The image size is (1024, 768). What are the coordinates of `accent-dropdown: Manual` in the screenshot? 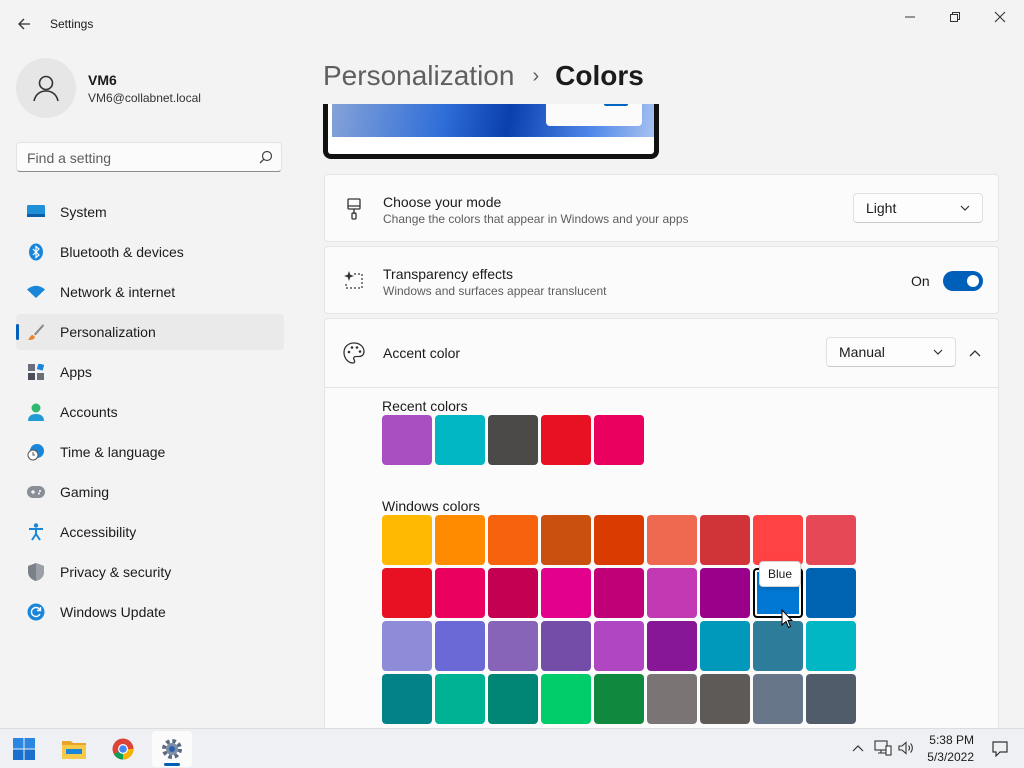 It's located at (891, 352).